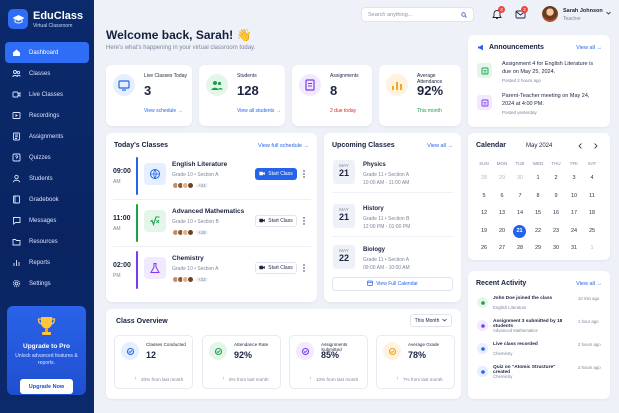 The image size is (619, 413). I want to click on sidebar-item-assignments: Assignments, so click(47, 136).